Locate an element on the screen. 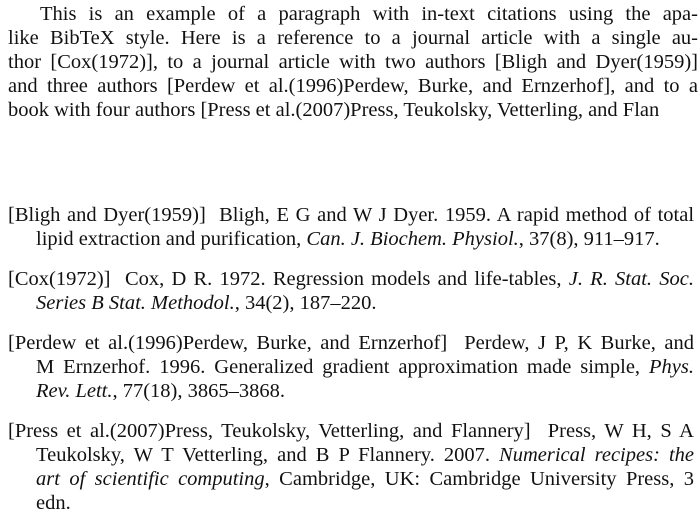 This screenshot has height=531, width=700. entry-text: , 77(18), 3865–3868. is located at coordinates (198, 391).